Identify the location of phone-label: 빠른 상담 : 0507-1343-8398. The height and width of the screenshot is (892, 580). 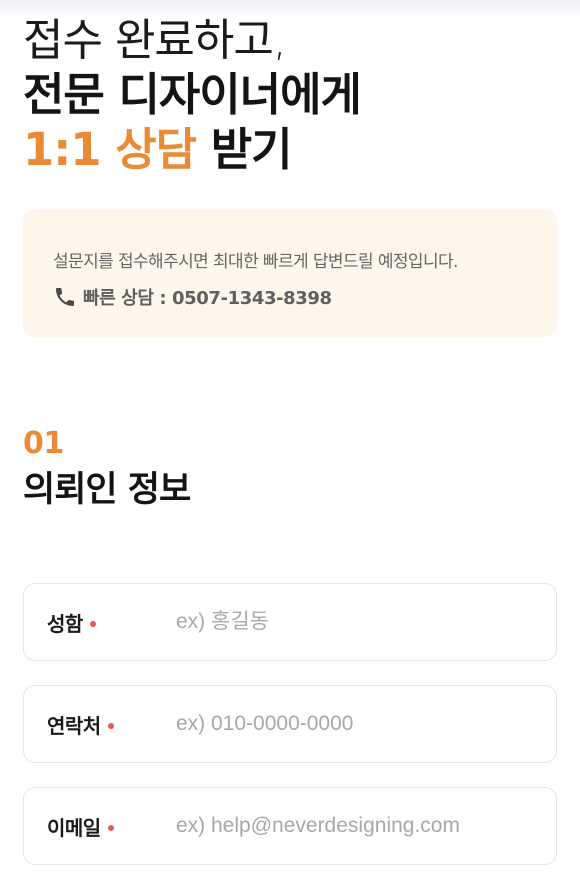
(207, 299).